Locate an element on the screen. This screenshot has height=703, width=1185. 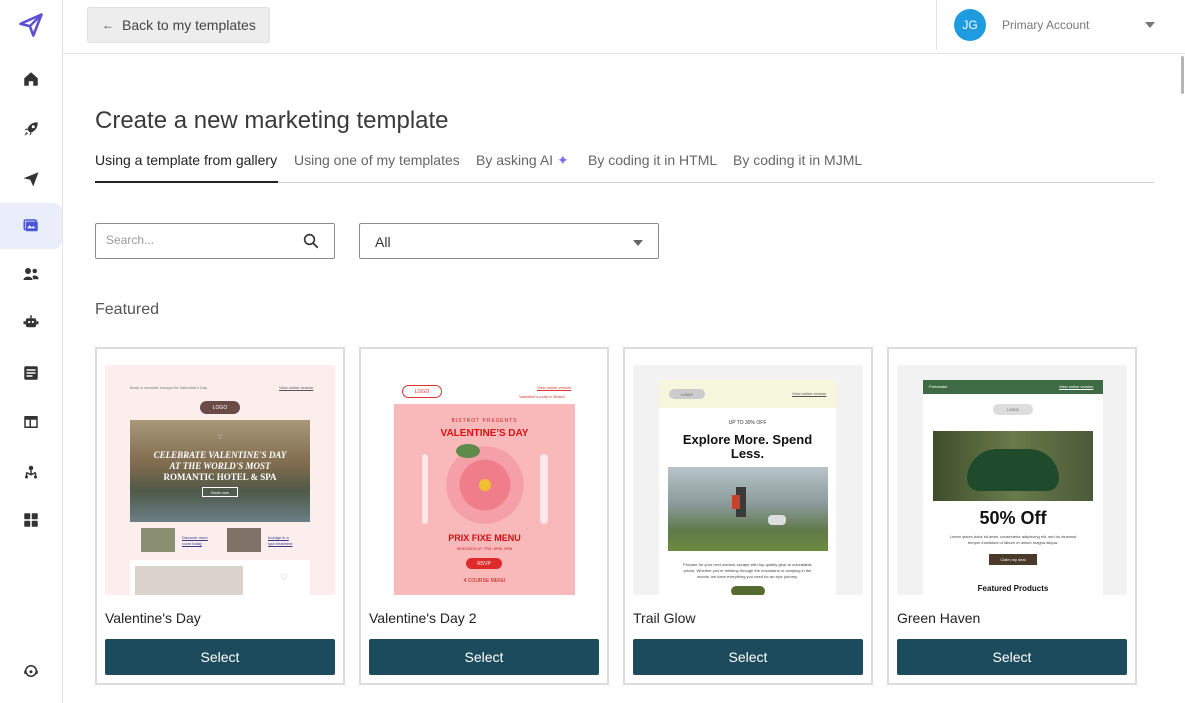
preview-link-1: Discover more is located at coordinates (195, 537).